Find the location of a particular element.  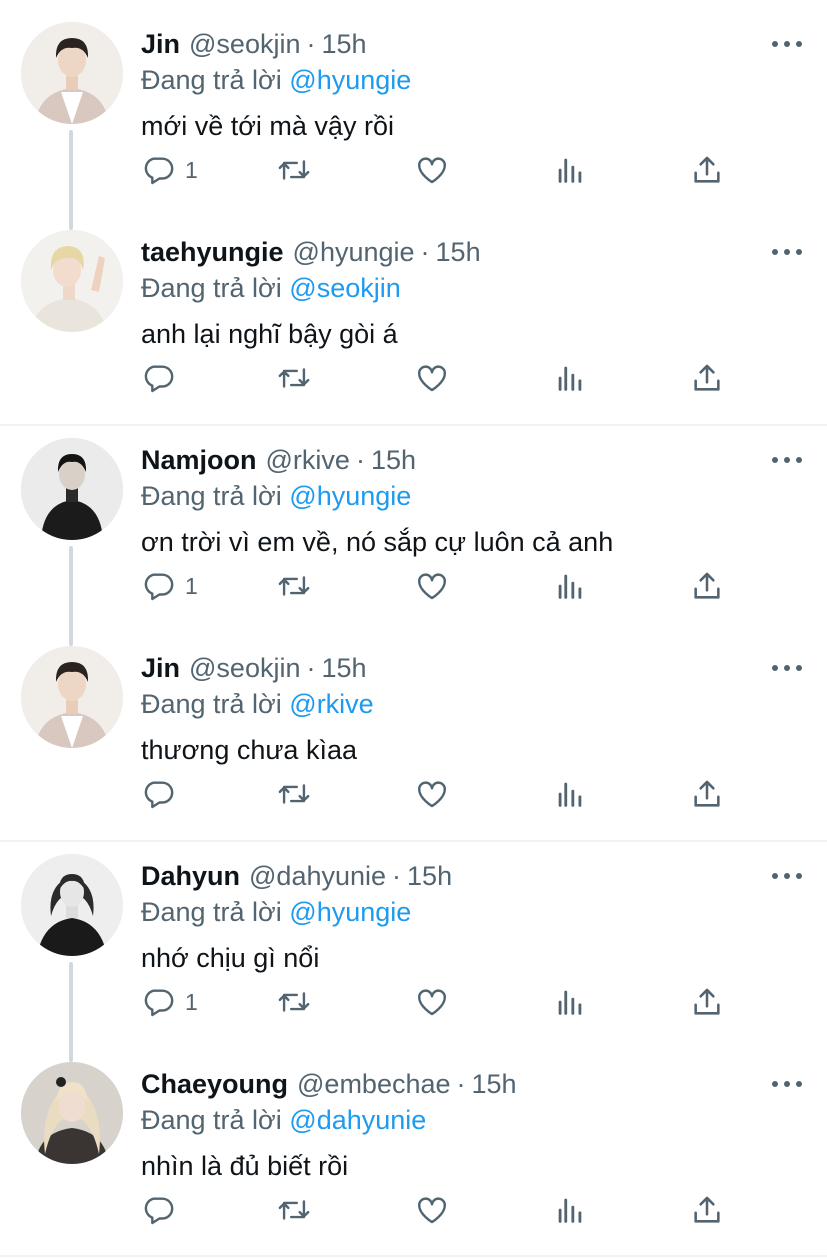

mention-link: @seokjin is located at coordinates (344, 288).